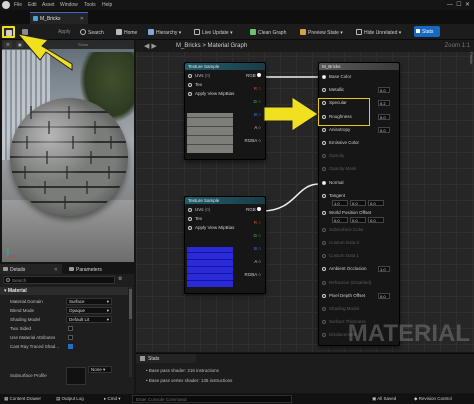  Describe the element at coordinates (96, 269) in the screenshot. I see `tab-parameters: Parameters` at that location.